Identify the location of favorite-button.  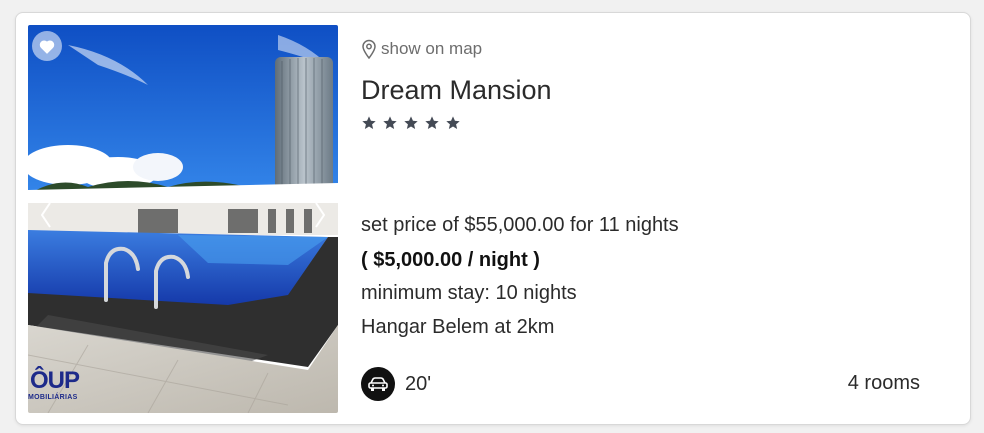
(47, 46).